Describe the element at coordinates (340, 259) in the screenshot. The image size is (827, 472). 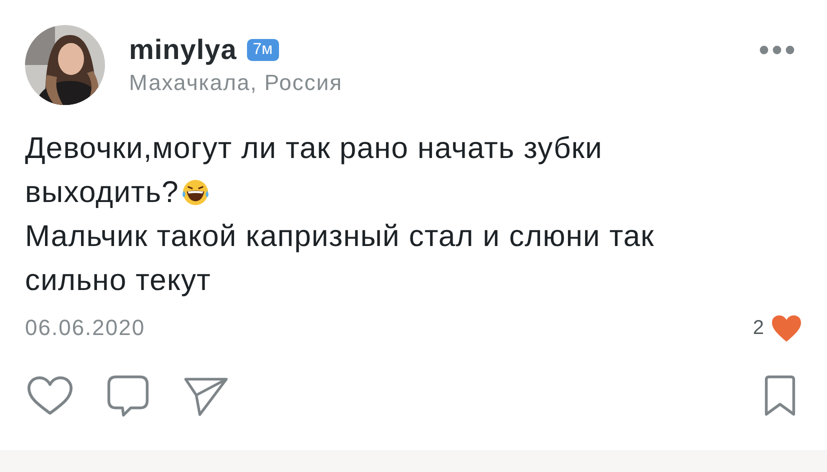
I see `post-text: Мальчик такой капризный стал и слюни так сильно текут` at that location.